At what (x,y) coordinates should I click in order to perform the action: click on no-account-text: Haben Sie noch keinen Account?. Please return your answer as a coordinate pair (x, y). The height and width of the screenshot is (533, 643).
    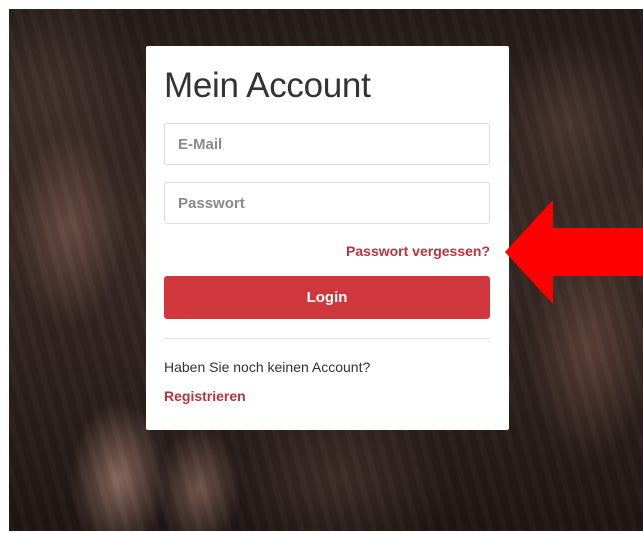
    Looking at the image, I should click on (267, 367).